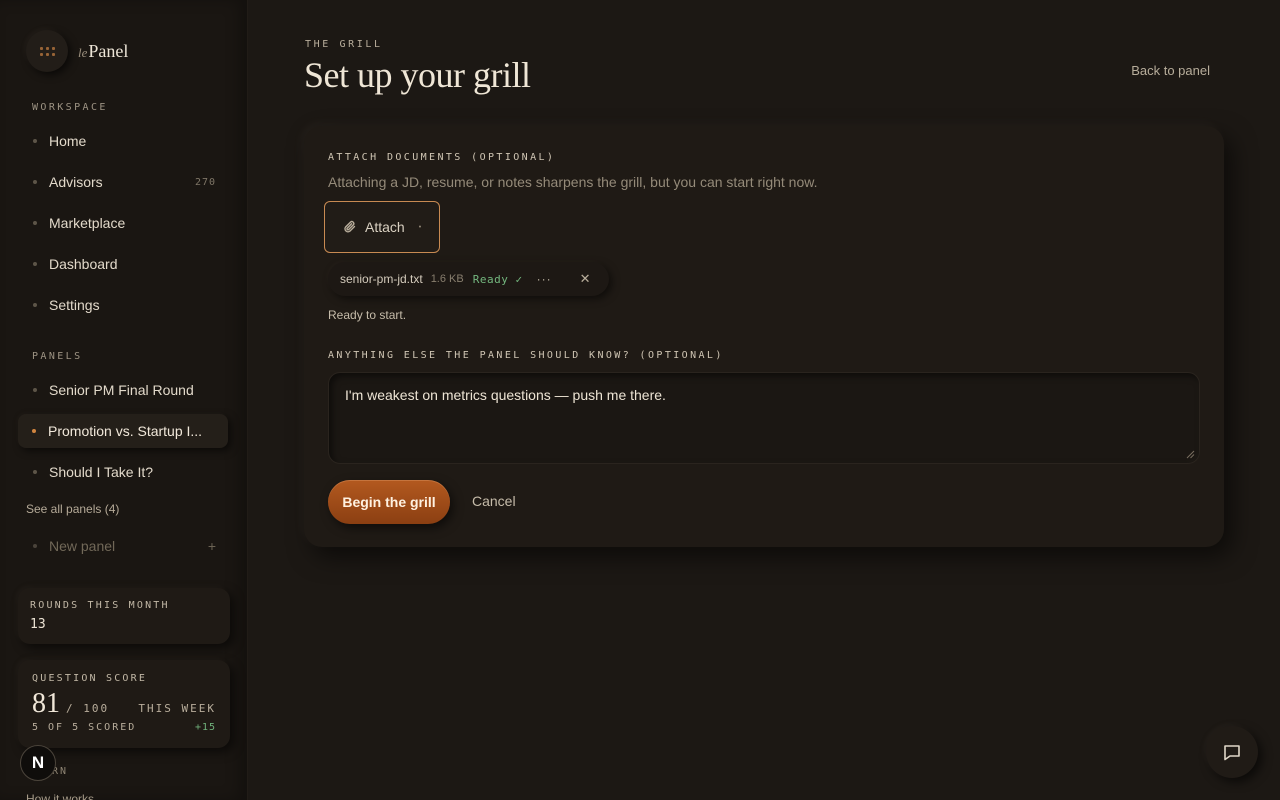 The height and width of the screenshot is (800, 1280). Describe the element at coordinates (60, 796) in the screenshot. I see `how-it-works-link: How it works` at that location.